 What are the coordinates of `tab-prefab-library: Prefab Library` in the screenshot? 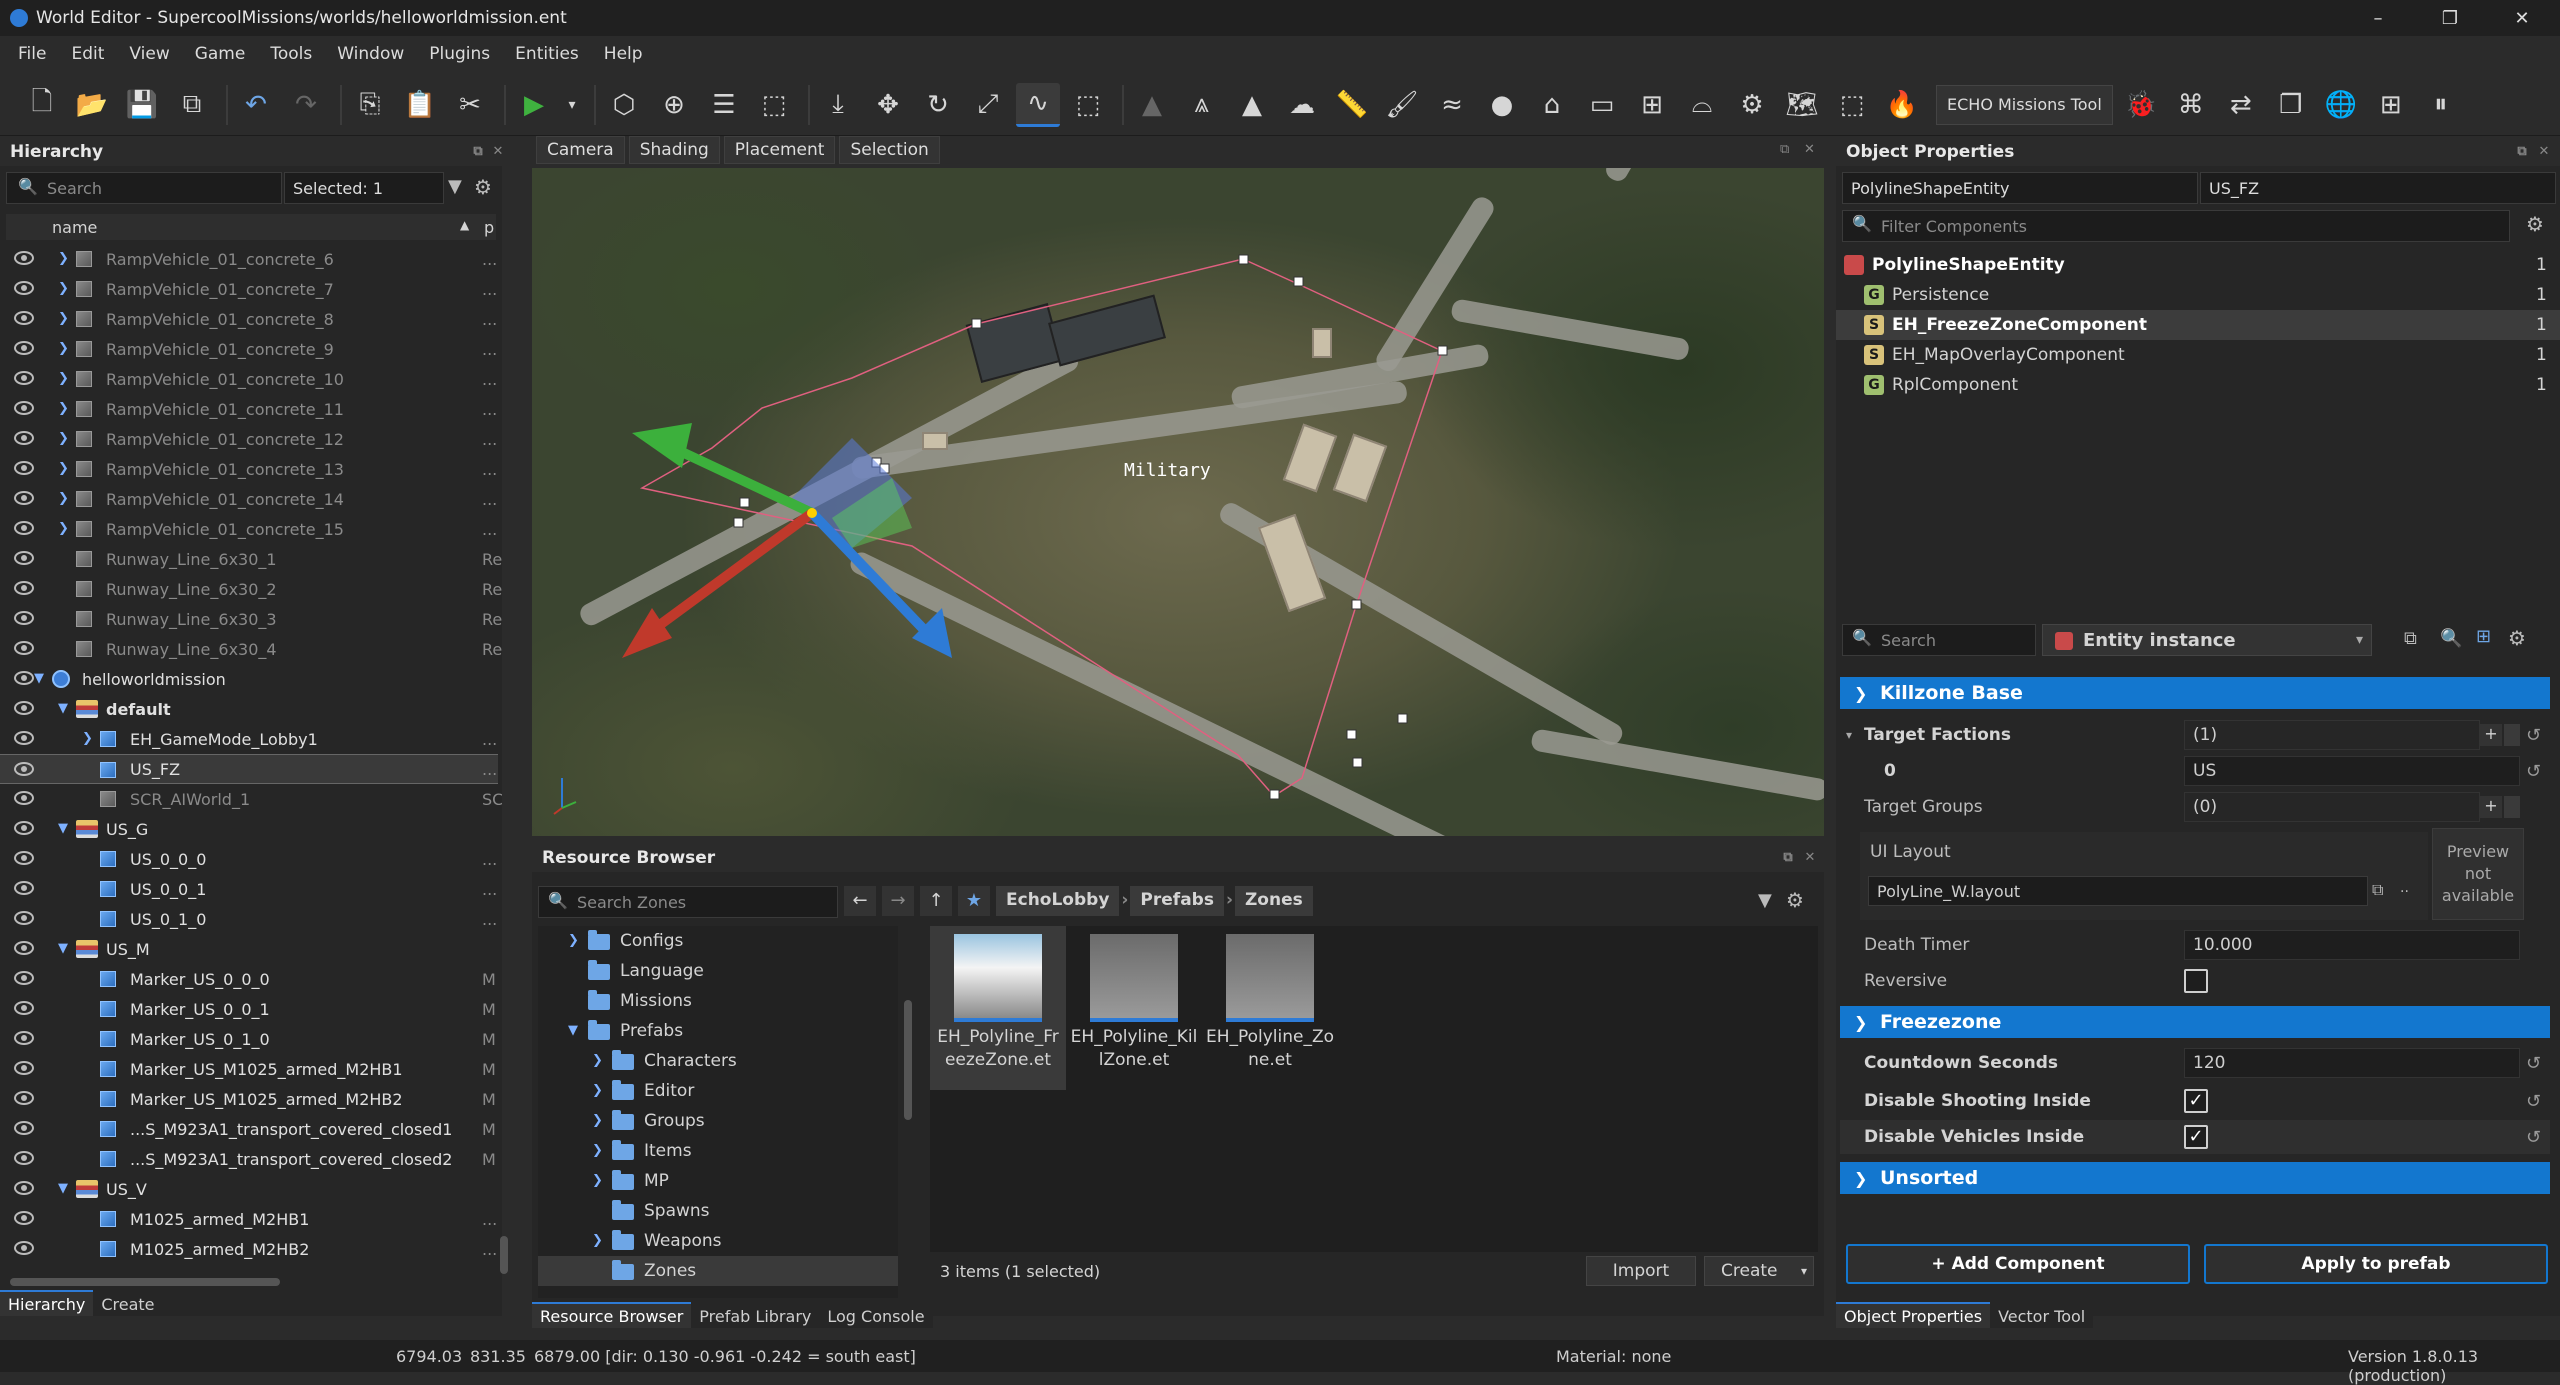 It's located at (755, 1315).